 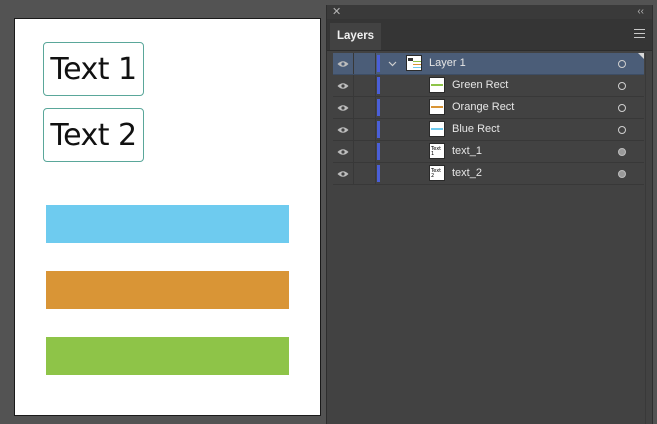 What do you see at coordinates (489, 12) in the screenshot?
I see `panel-header-strip: ✕ ‹‹` at bounding box center [489, 12].